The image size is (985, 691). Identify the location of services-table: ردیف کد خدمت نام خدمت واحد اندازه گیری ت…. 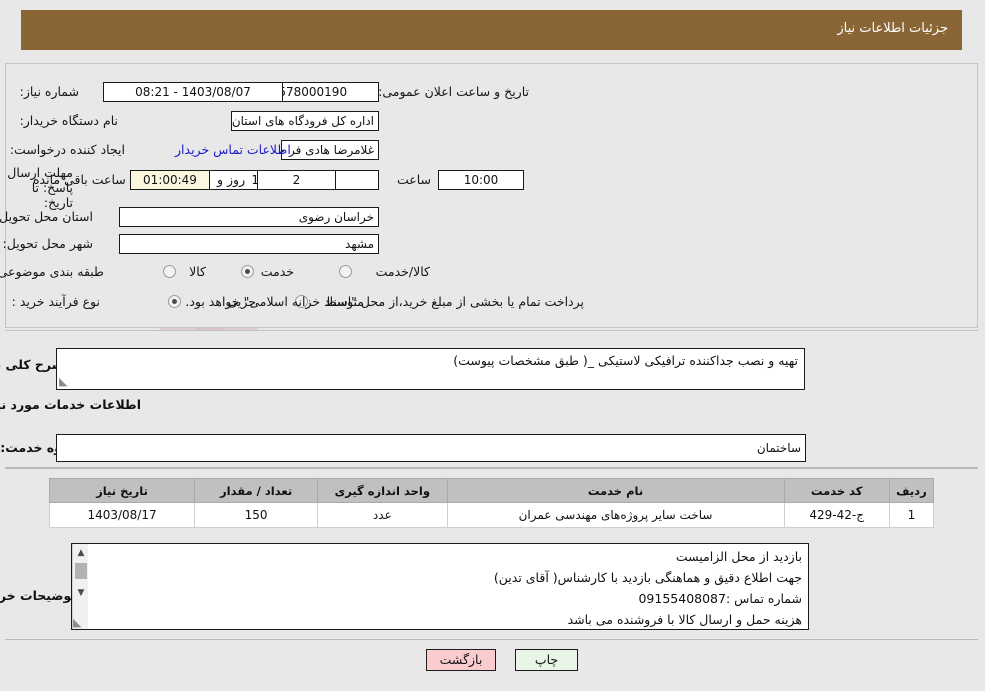
(492, 503).